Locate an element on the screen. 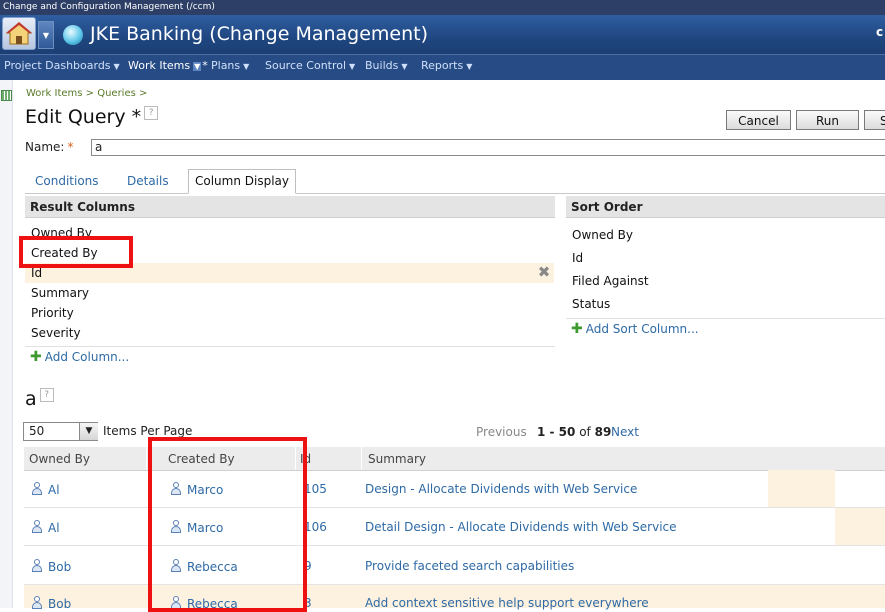 This screenshot has height=612, width=885. nav-builds: Builds ▼ is located at coordinates (386, 65).